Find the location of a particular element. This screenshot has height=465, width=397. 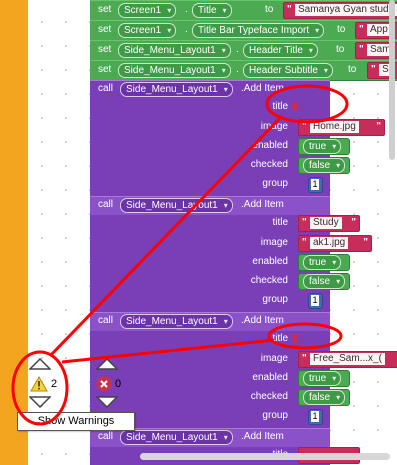

warning-count: 2 is located at coordinates (54, 384).